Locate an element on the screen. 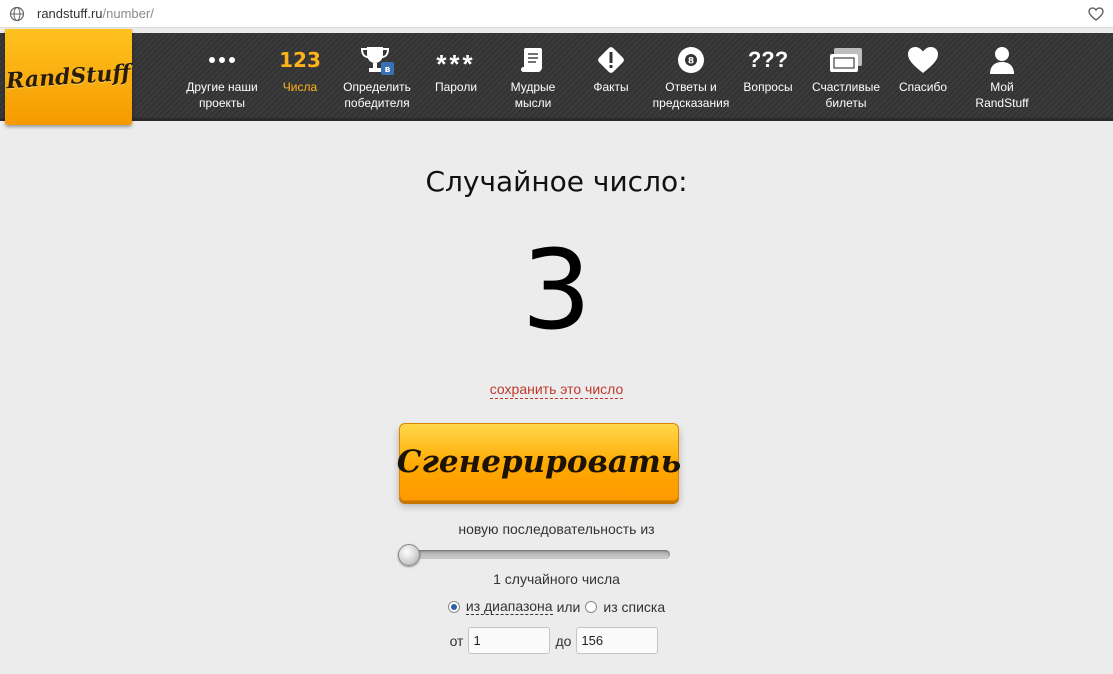 The height and width of the screenshot is (674, 1113). count-label: 1 случайного числа is located at coordinates (556, 579).